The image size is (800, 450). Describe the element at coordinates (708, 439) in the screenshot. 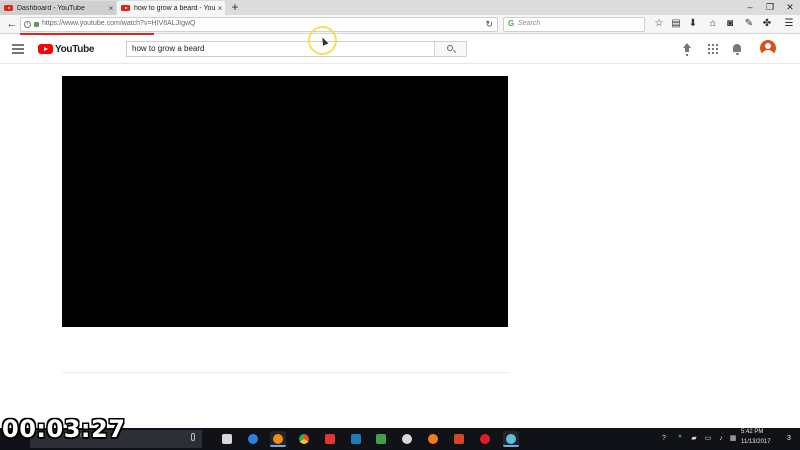

I see `battery-icon: ▭` at that location.